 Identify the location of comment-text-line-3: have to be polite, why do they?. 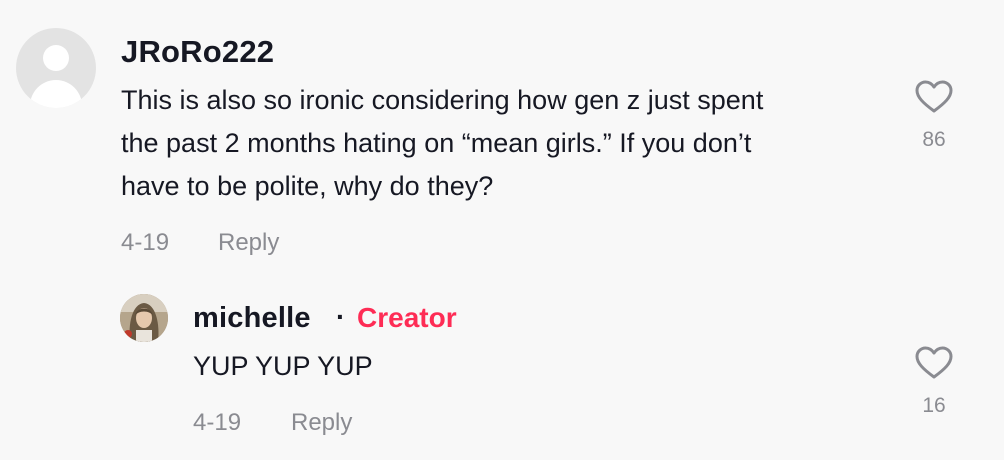
(307, 186).